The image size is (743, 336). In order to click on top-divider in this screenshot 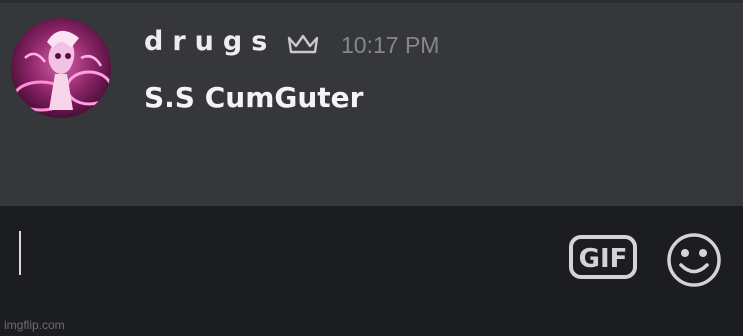, I will do `click(371, 1)`.